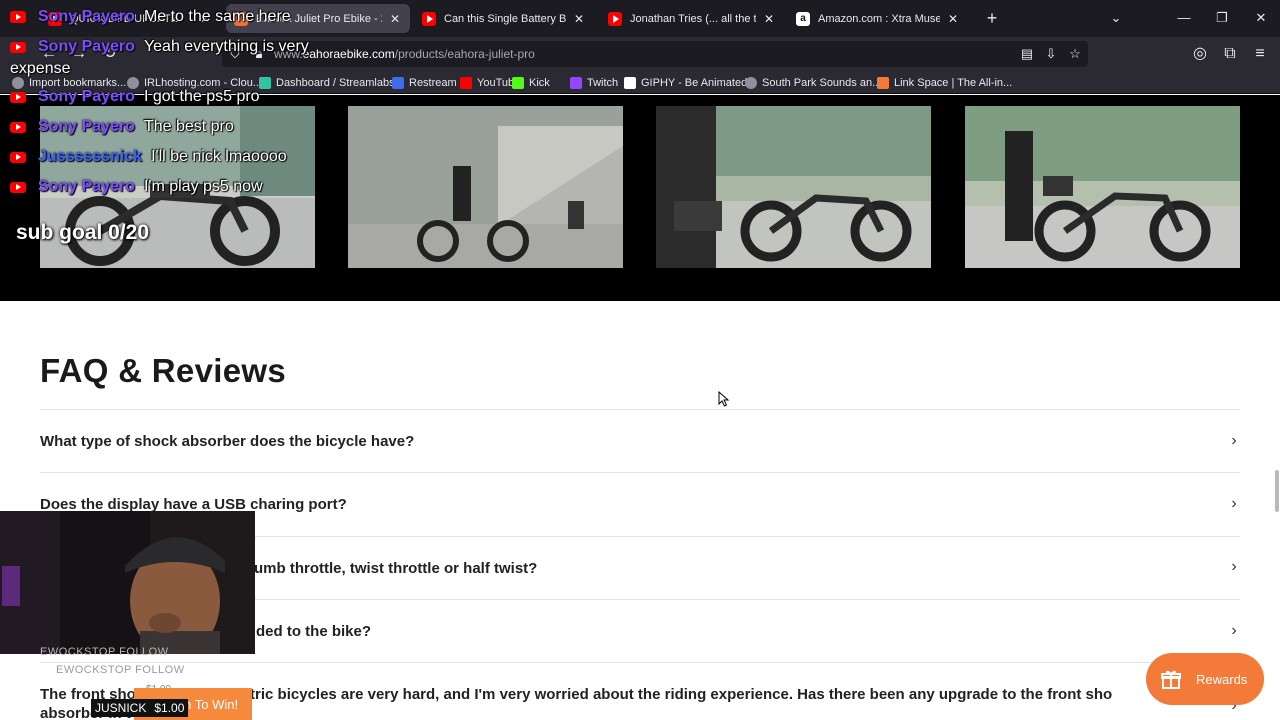  Describe the element at coordinates (724, 399) in the screenshot. I see `mouse-cursor-icon` at that location.